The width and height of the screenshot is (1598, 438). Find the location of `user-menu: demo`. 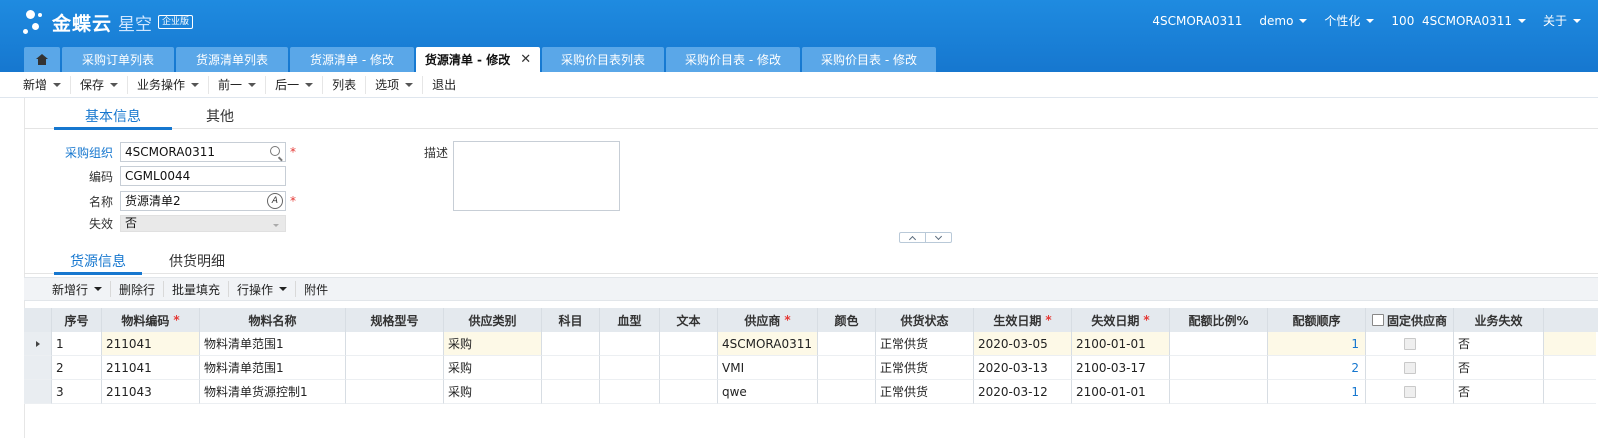

user-menu: demo is located at coordinates (1283, 20).